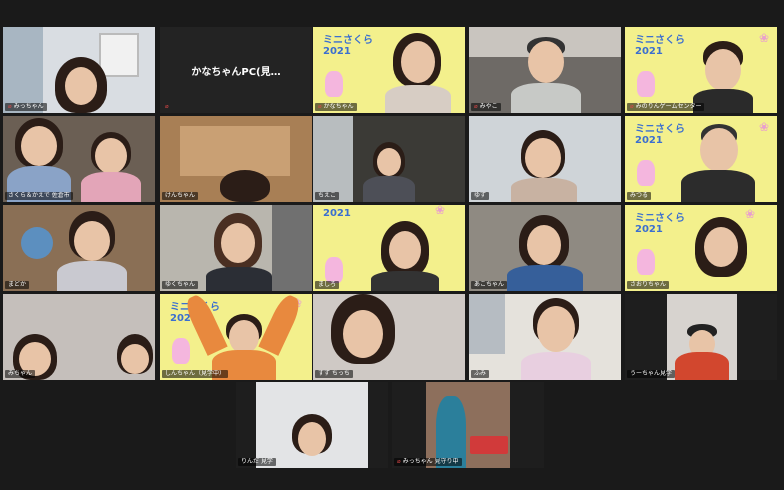  I want to click on video-tile: ミニさくら 2021 ❀ ⌀ みのりんゲームセンター, so click(701, 70).